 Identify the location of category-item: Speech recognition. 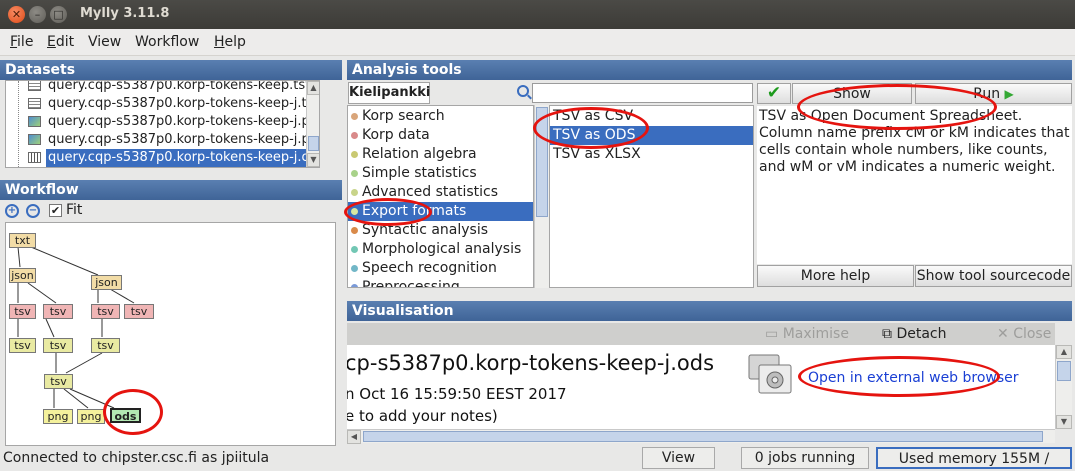
(440, 268).